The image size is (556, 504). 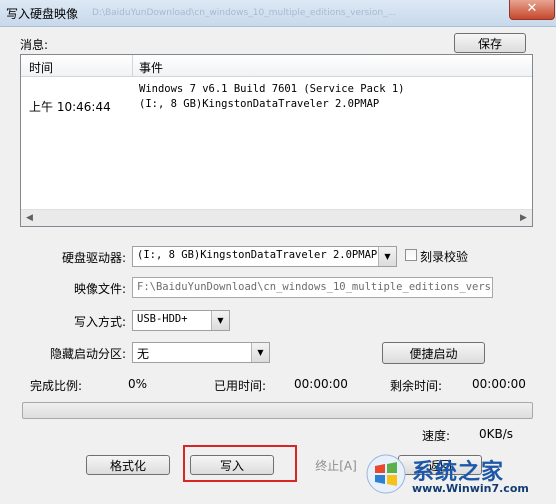 I want to click on column-header-time: 时间, so click(x=41, y=67).